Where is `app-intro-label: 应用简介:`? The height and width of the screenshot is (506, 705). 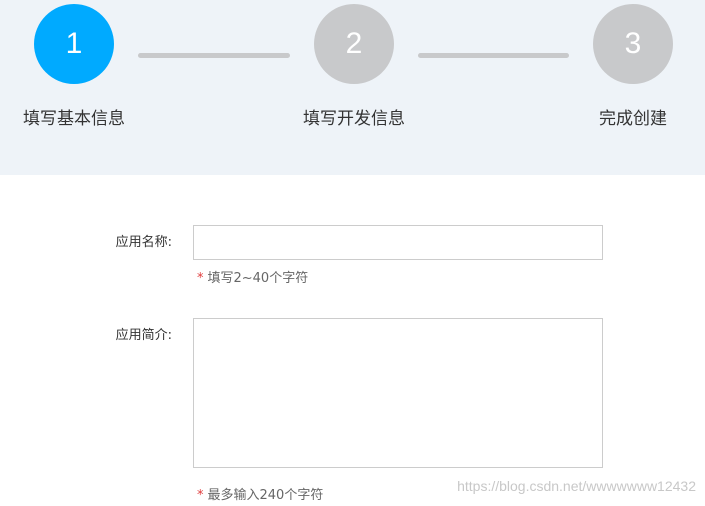 app-intro-label: 应用简介: is located at coordinates (143, 335).